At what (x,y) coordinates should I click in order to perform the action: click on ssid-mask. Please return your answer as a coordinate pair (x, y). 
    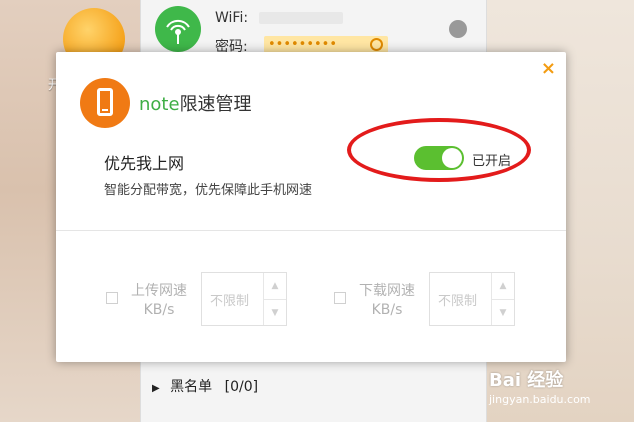
    Looking at the image, I should click on (301, 18).